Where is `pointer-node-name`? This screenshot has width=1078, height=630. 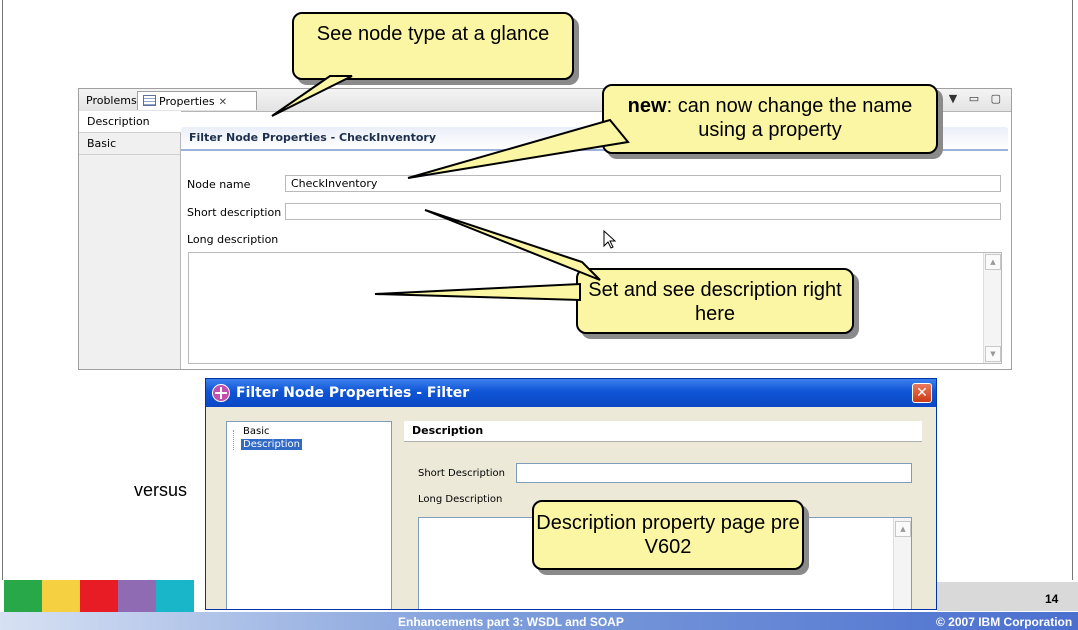
pointer-node-name is located at coordinates (518, 148).